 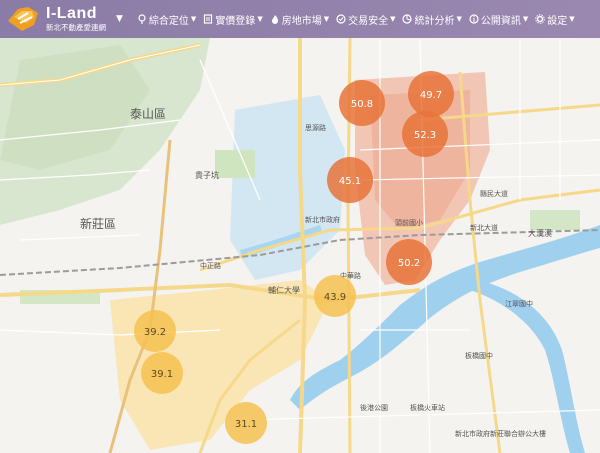 I want to click on brand-name: I-Land, so click(x=71, y=14).